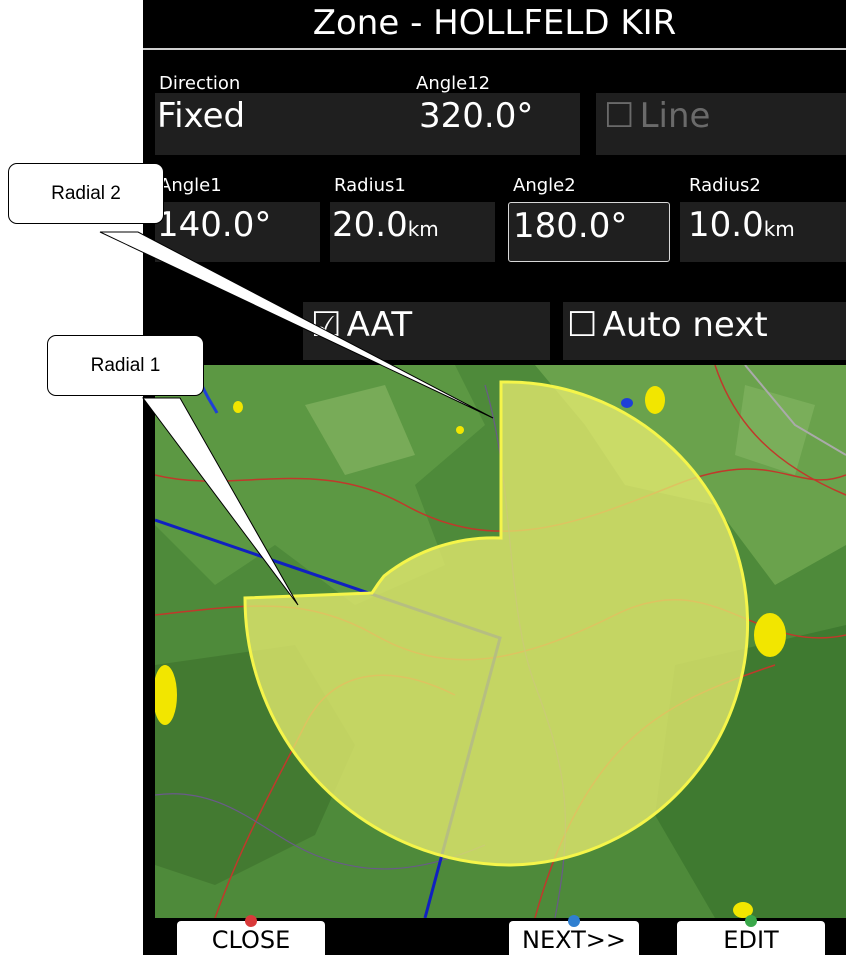 This screenshot has width=846, height=955. I want to click on radial2-callout: Radial 2, so click(86, 193).